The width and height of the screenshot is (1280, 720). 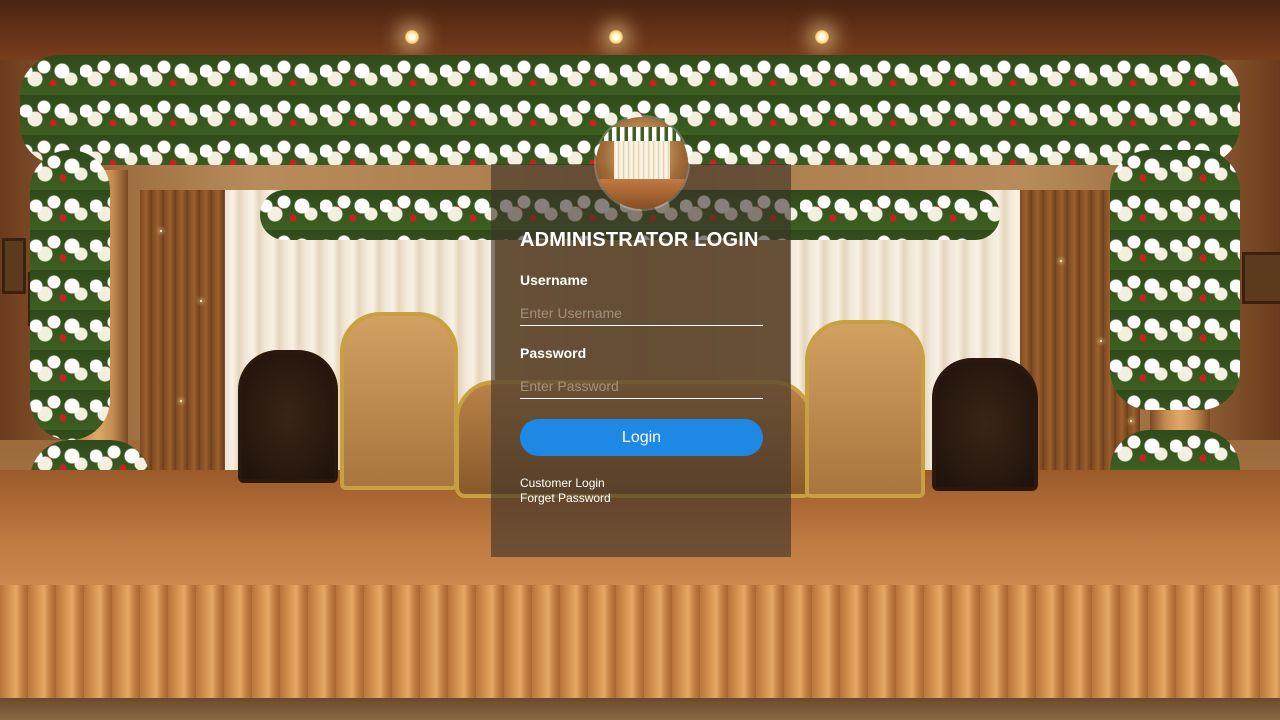 I want to click on login-title: ADMINISTRATOR LOGIN, so click(x=639, y=240).